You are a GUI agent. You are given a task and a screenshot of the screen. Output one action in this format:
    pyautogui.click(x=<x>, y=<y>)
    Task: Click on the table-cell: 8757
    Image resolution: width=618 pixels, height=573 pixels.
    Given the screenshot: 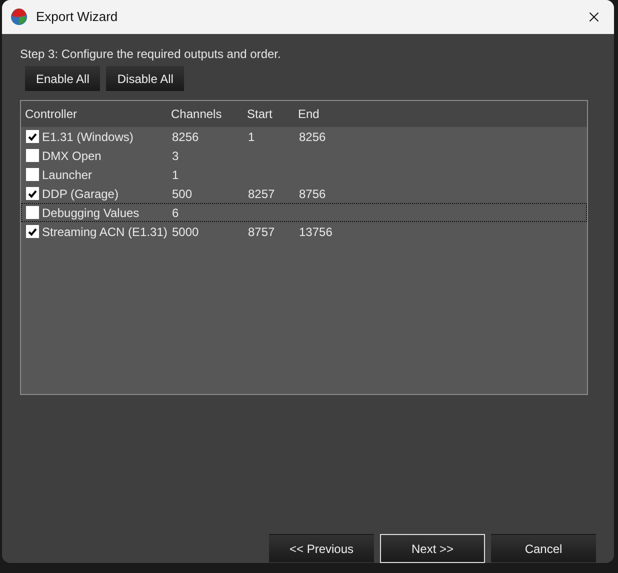 What is the action you would take?
    pyautogui.click(x=261, y=231)
    